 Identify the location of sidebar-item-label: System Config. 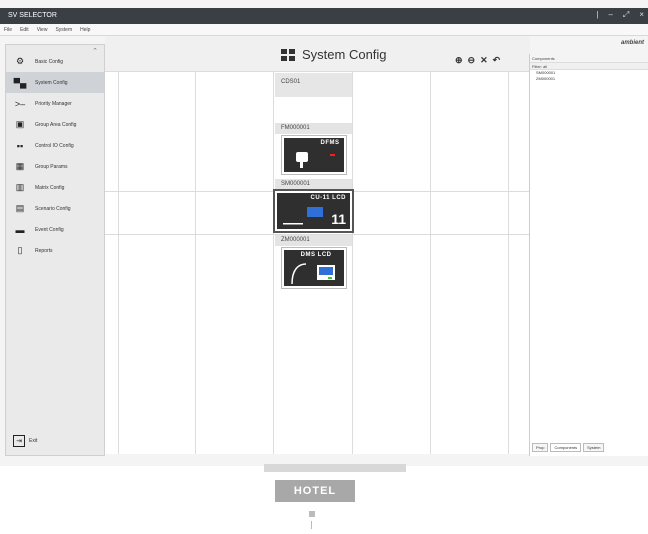
(51, 82).